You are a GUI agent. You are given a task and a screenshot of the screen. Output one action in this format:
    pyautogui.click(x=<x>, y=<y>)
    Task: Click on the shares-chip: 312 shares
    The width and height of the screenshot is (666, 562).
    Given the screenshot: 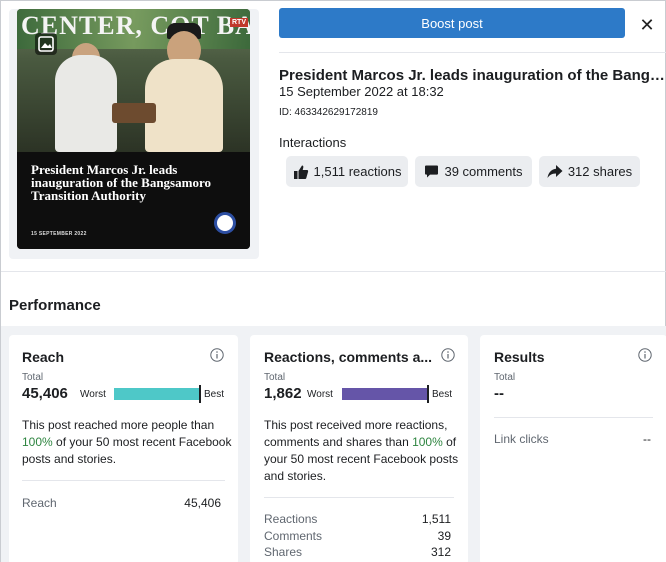 What is the action you would take?
    pyautogui.click(x=589, y=171)
    